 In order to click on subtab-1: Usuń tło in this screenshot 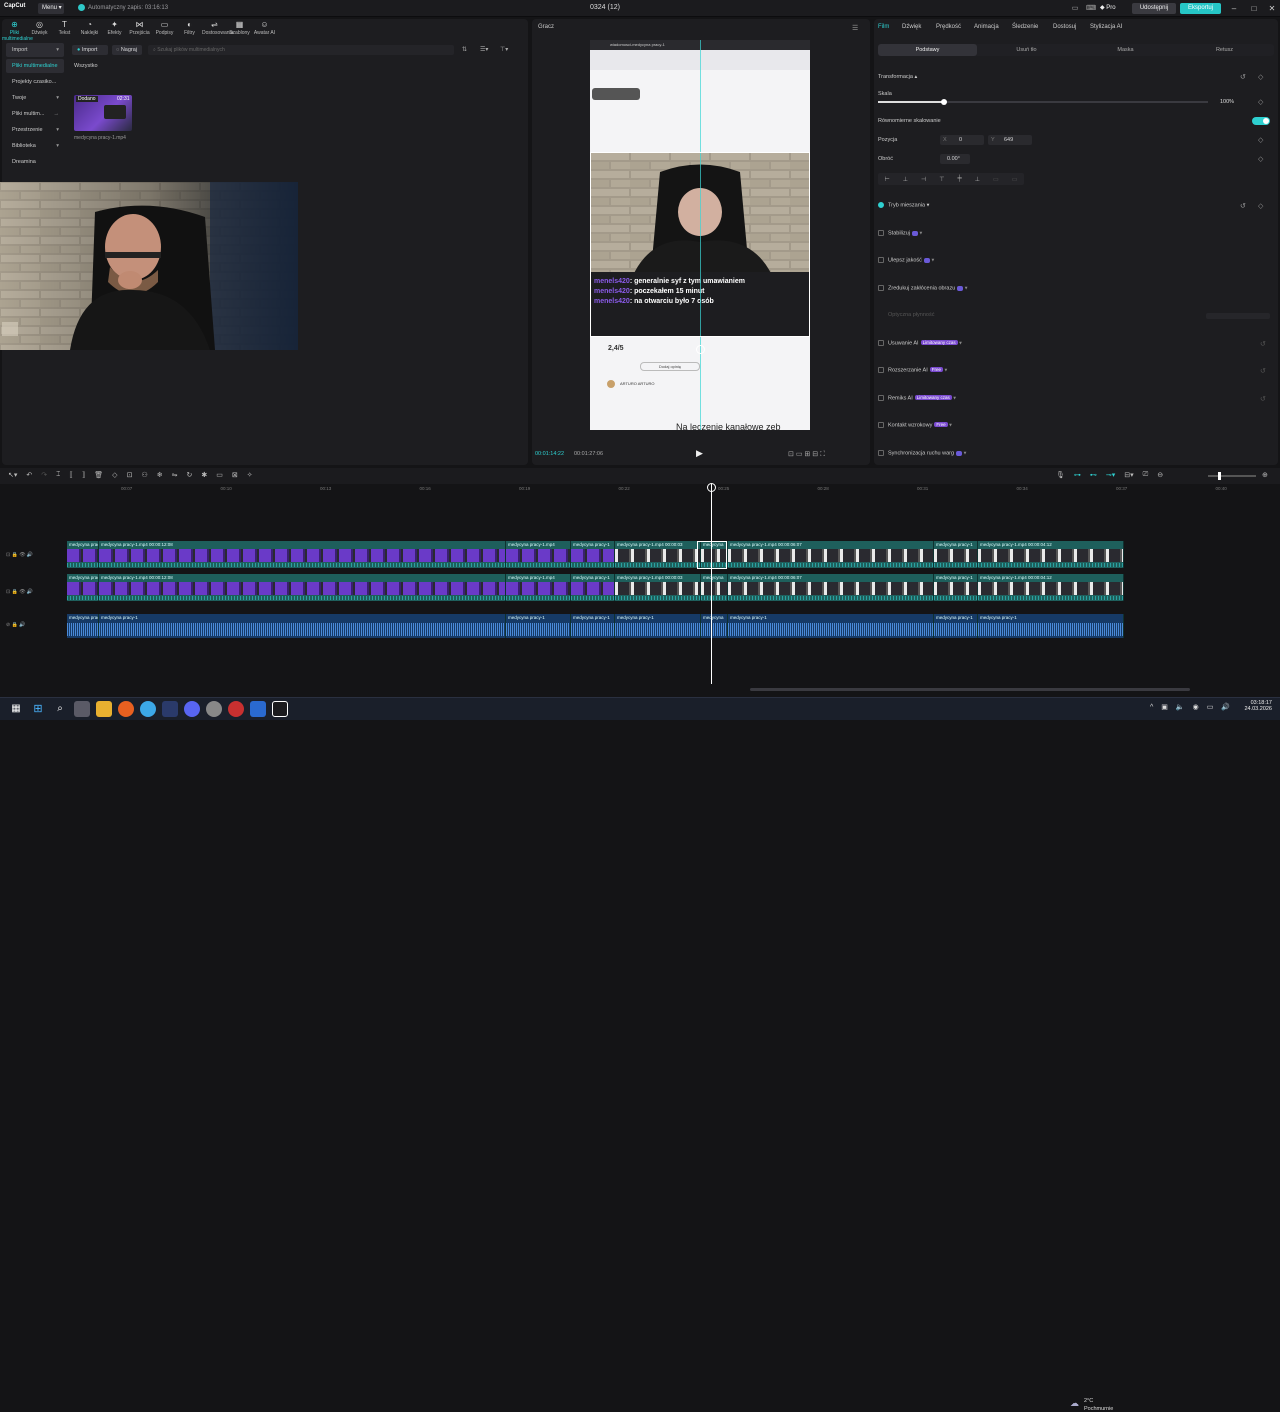, I will do `click(1026, 50)`.